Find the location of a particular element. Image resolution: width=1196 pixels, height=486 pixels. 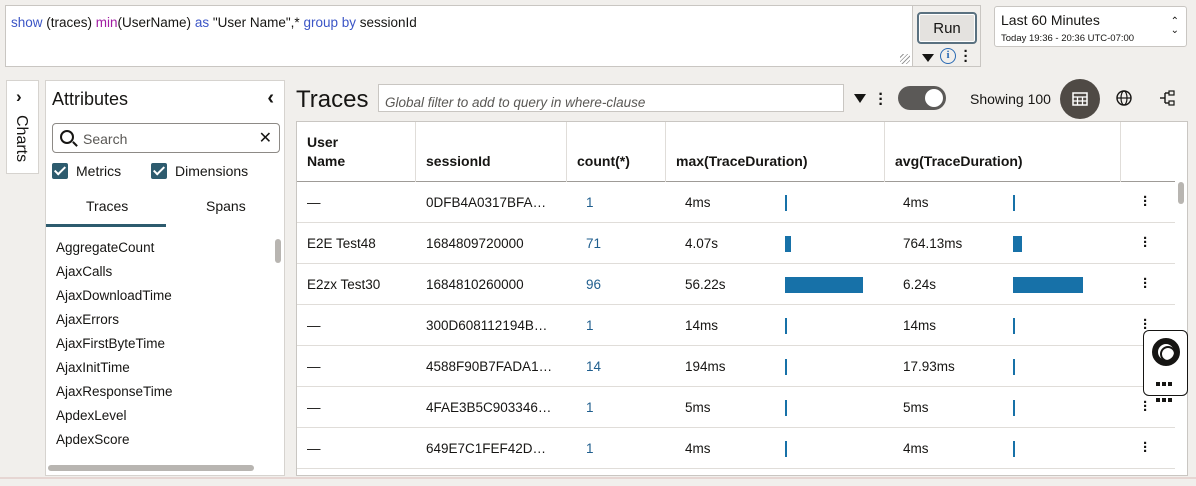

apps-grid-icon is located at coordinates (1167, 391).